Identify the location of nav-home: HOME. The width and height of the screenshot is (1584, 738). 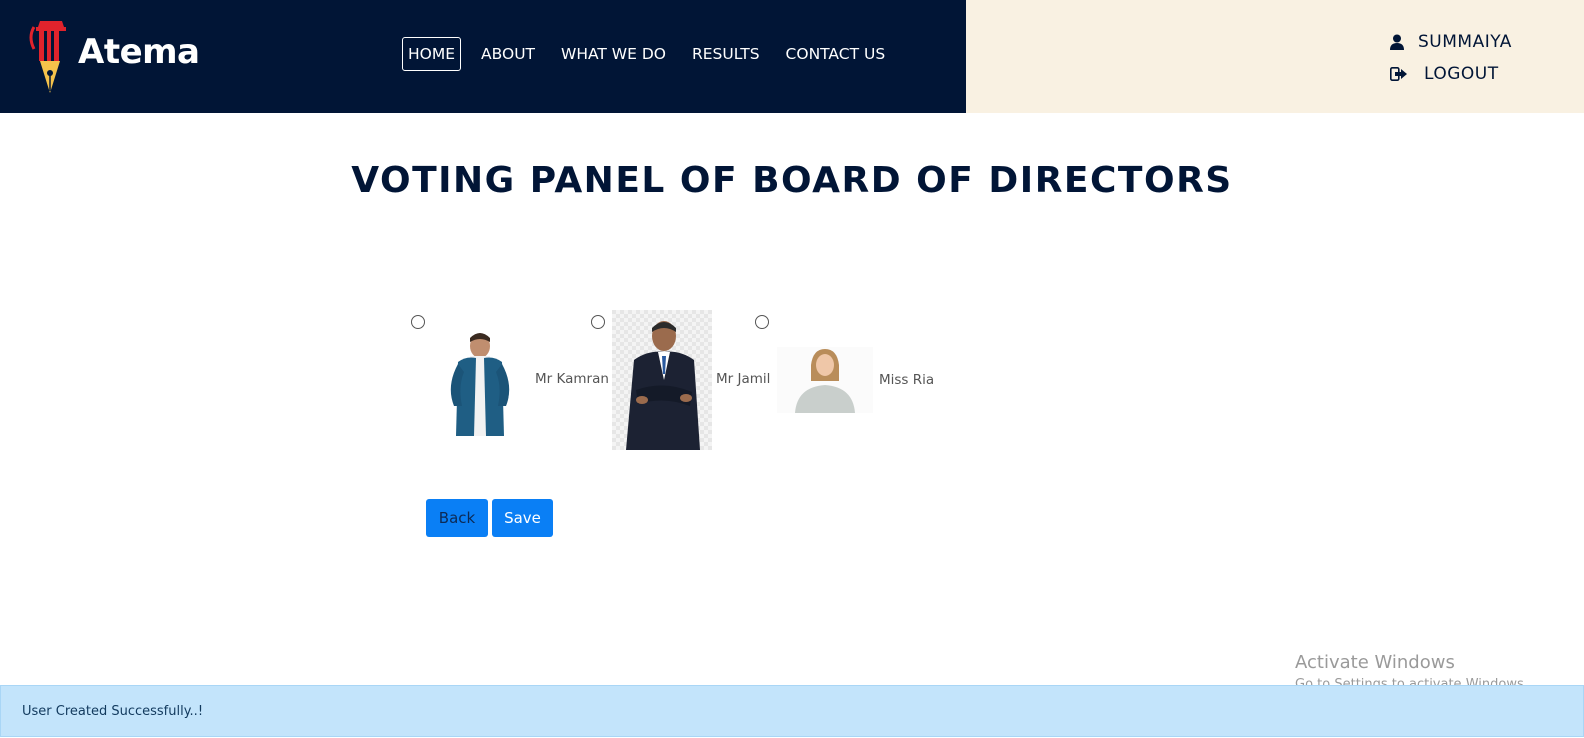
(432, 54).